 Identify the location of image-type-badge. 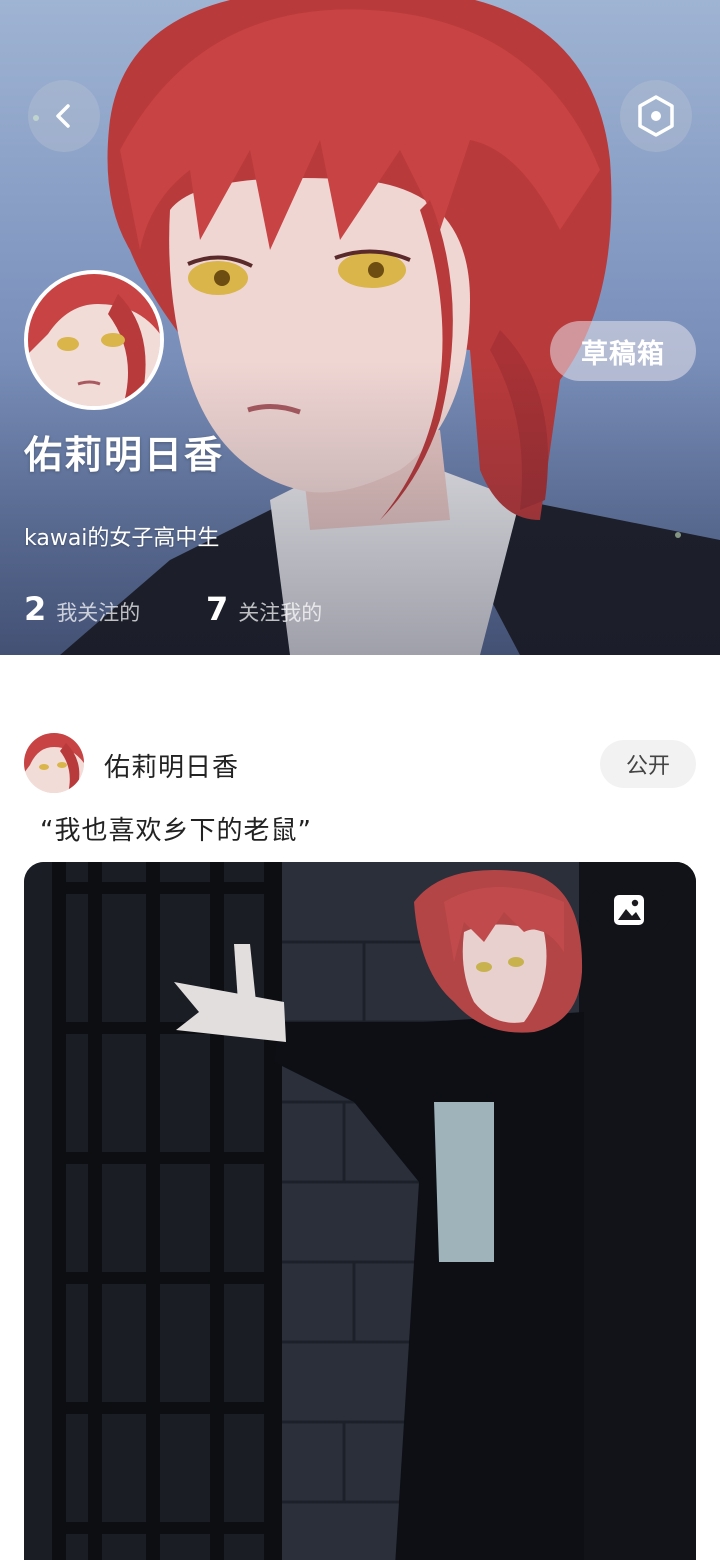
(629, 910).